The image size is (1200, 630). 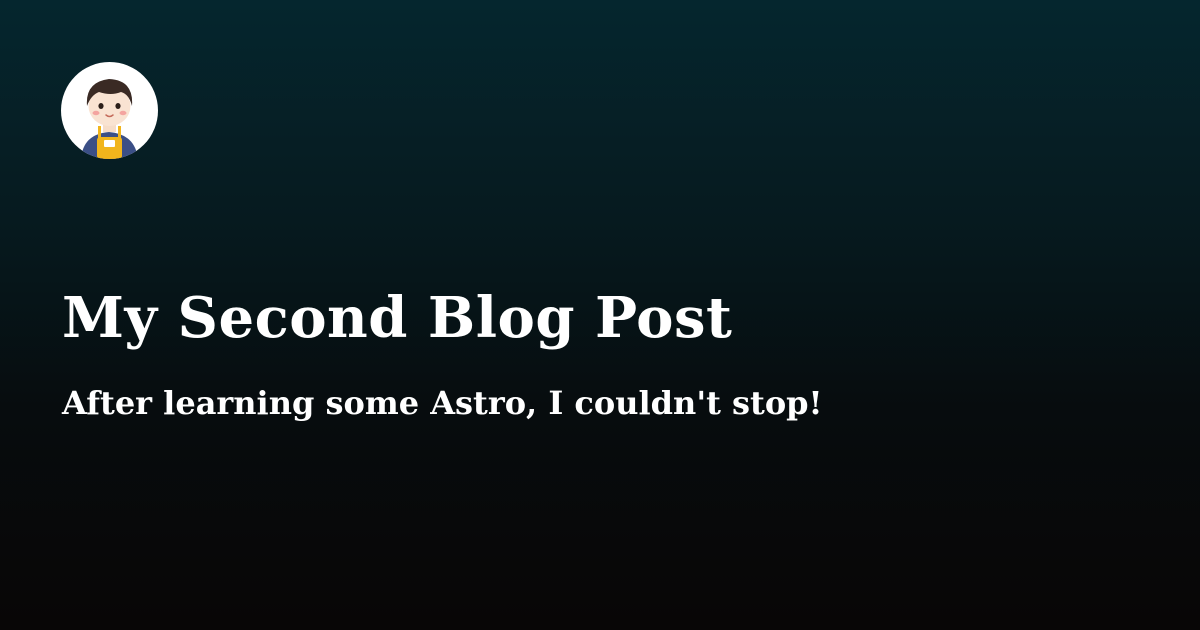 What do you see at coordinates (397, 318) in the screenshot?
I see `post-title: My Second Blog Post` at bounding box center [397, 318].